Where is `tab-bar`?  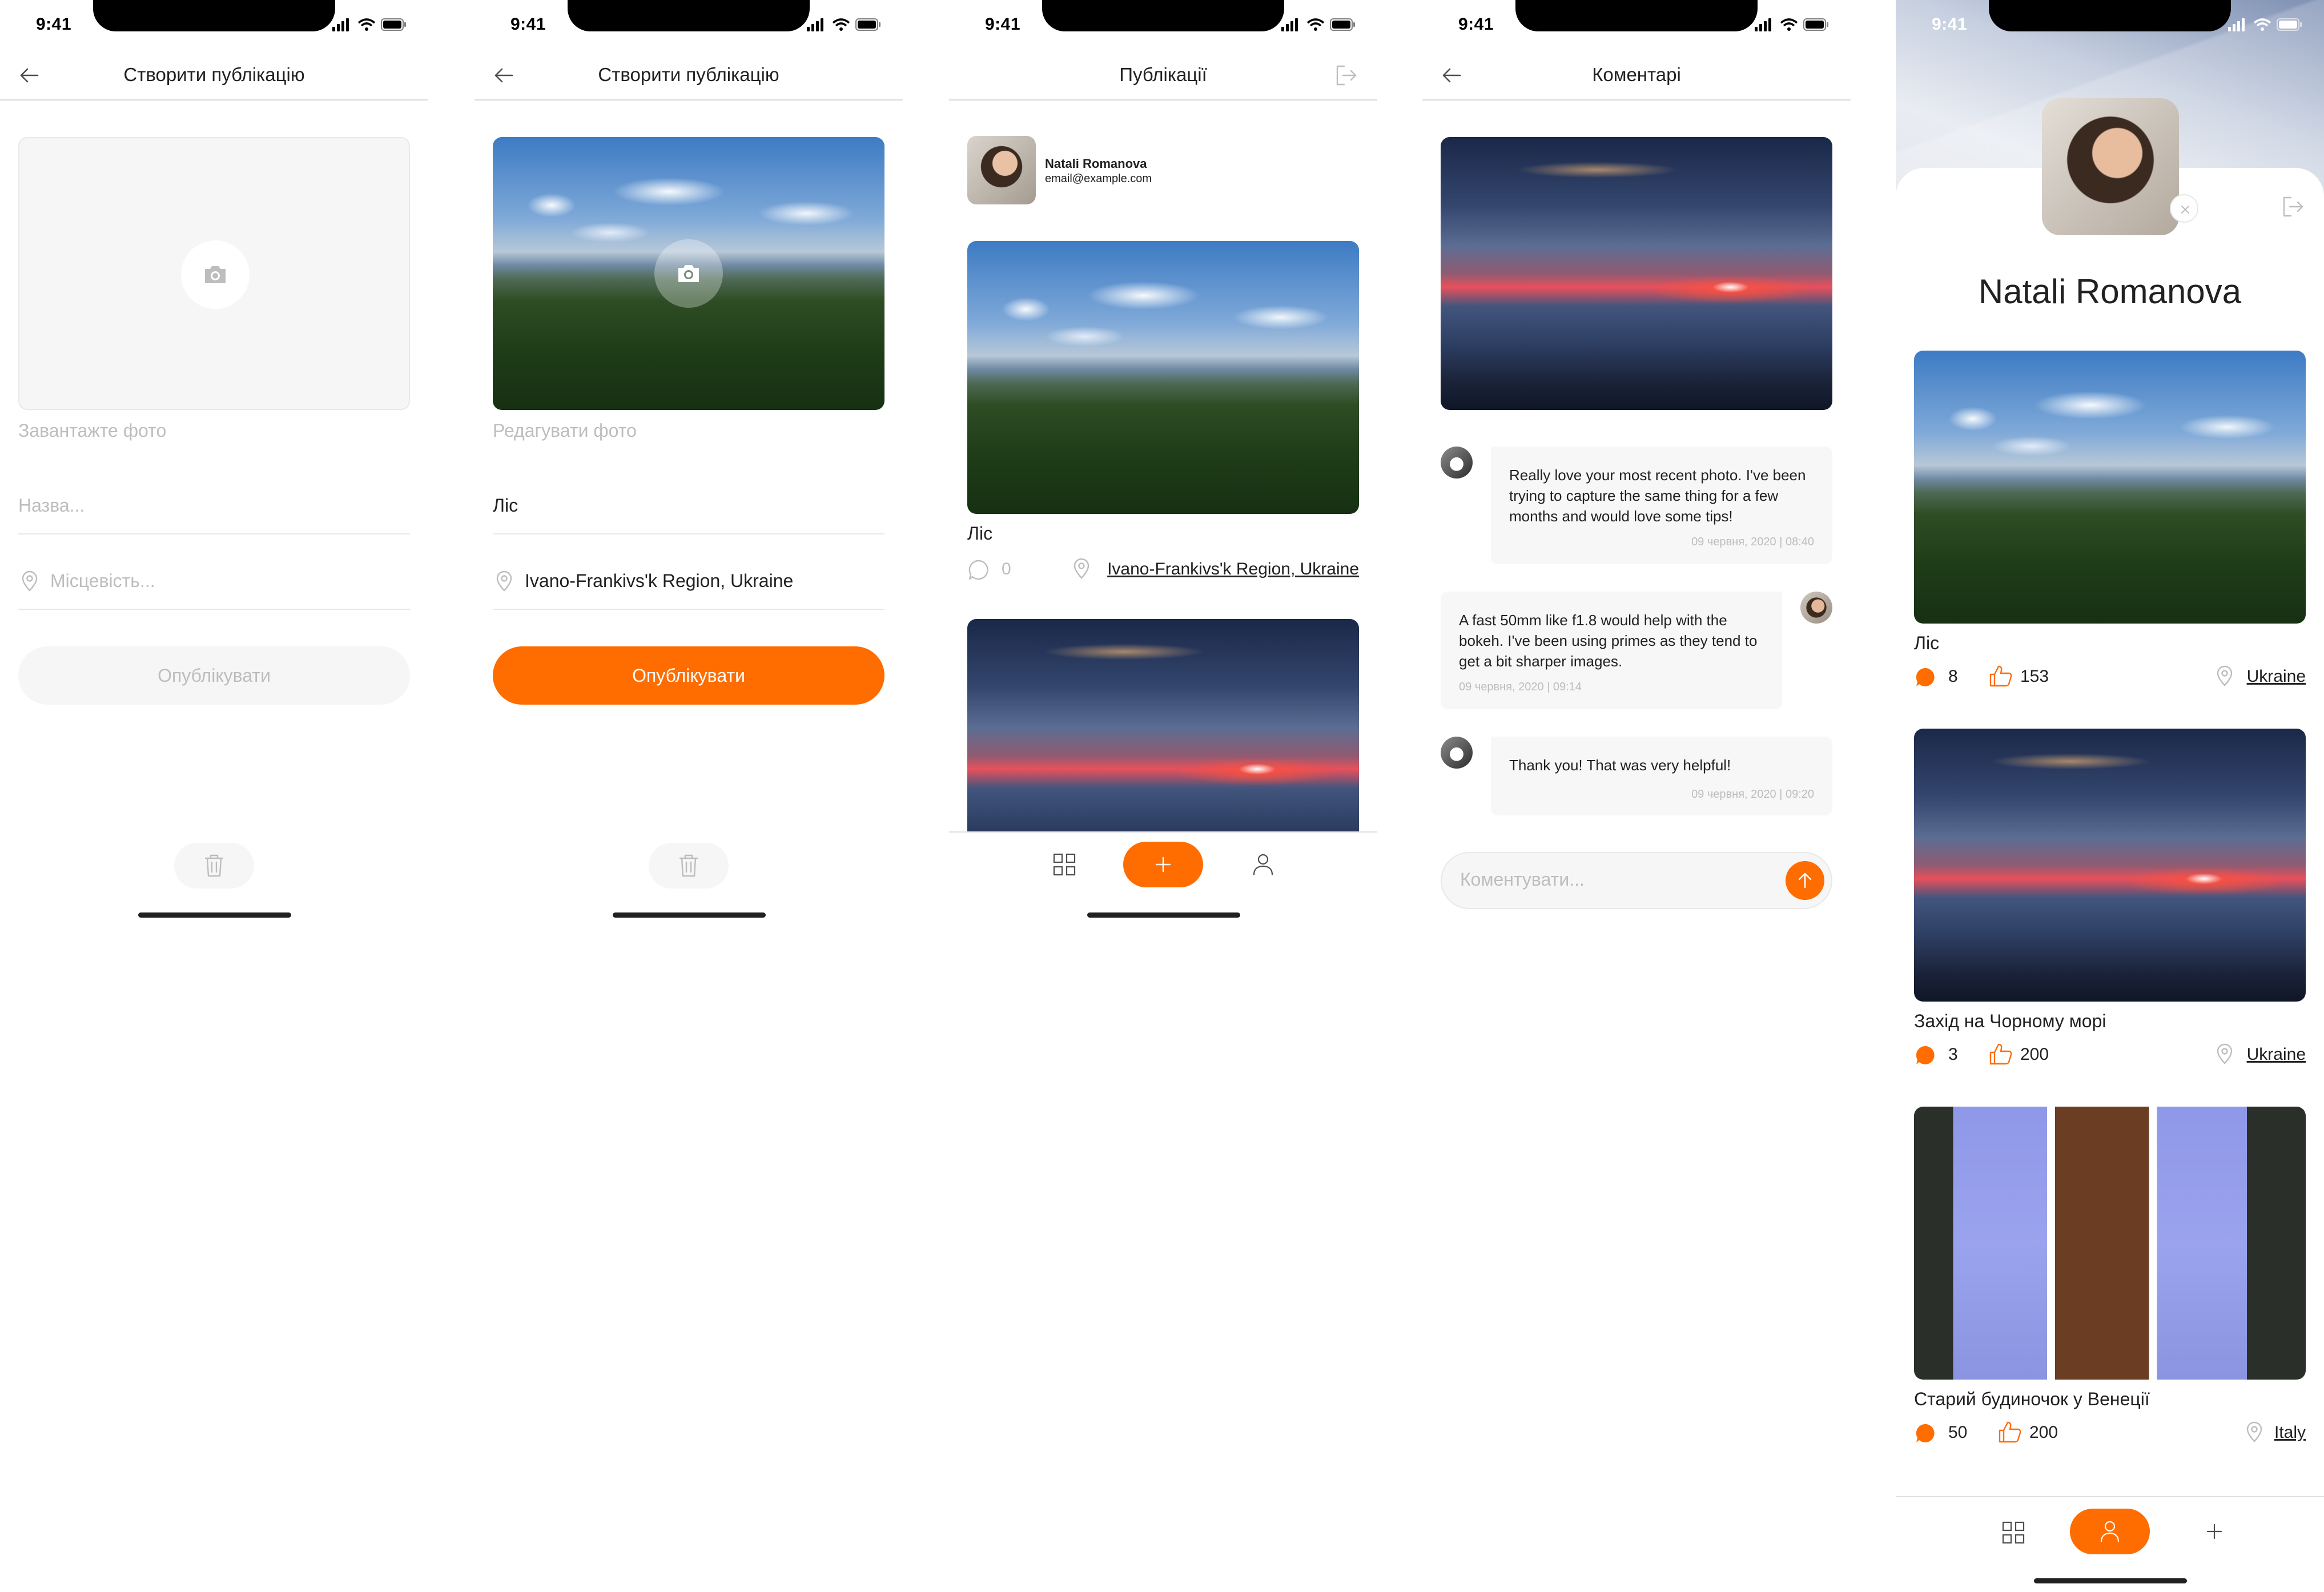 tab-bar is located at coordinates (1163, 866).